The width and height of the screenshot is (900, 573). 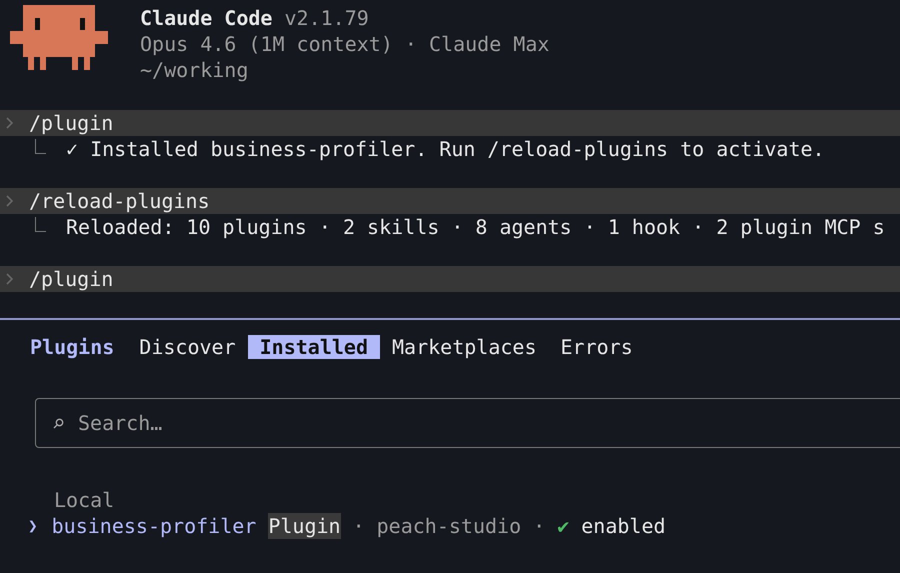 What do you see at coordinates (194, 70) in the screenshot?
I see `working-directory: ~/working` at bounding box center [194, 70].